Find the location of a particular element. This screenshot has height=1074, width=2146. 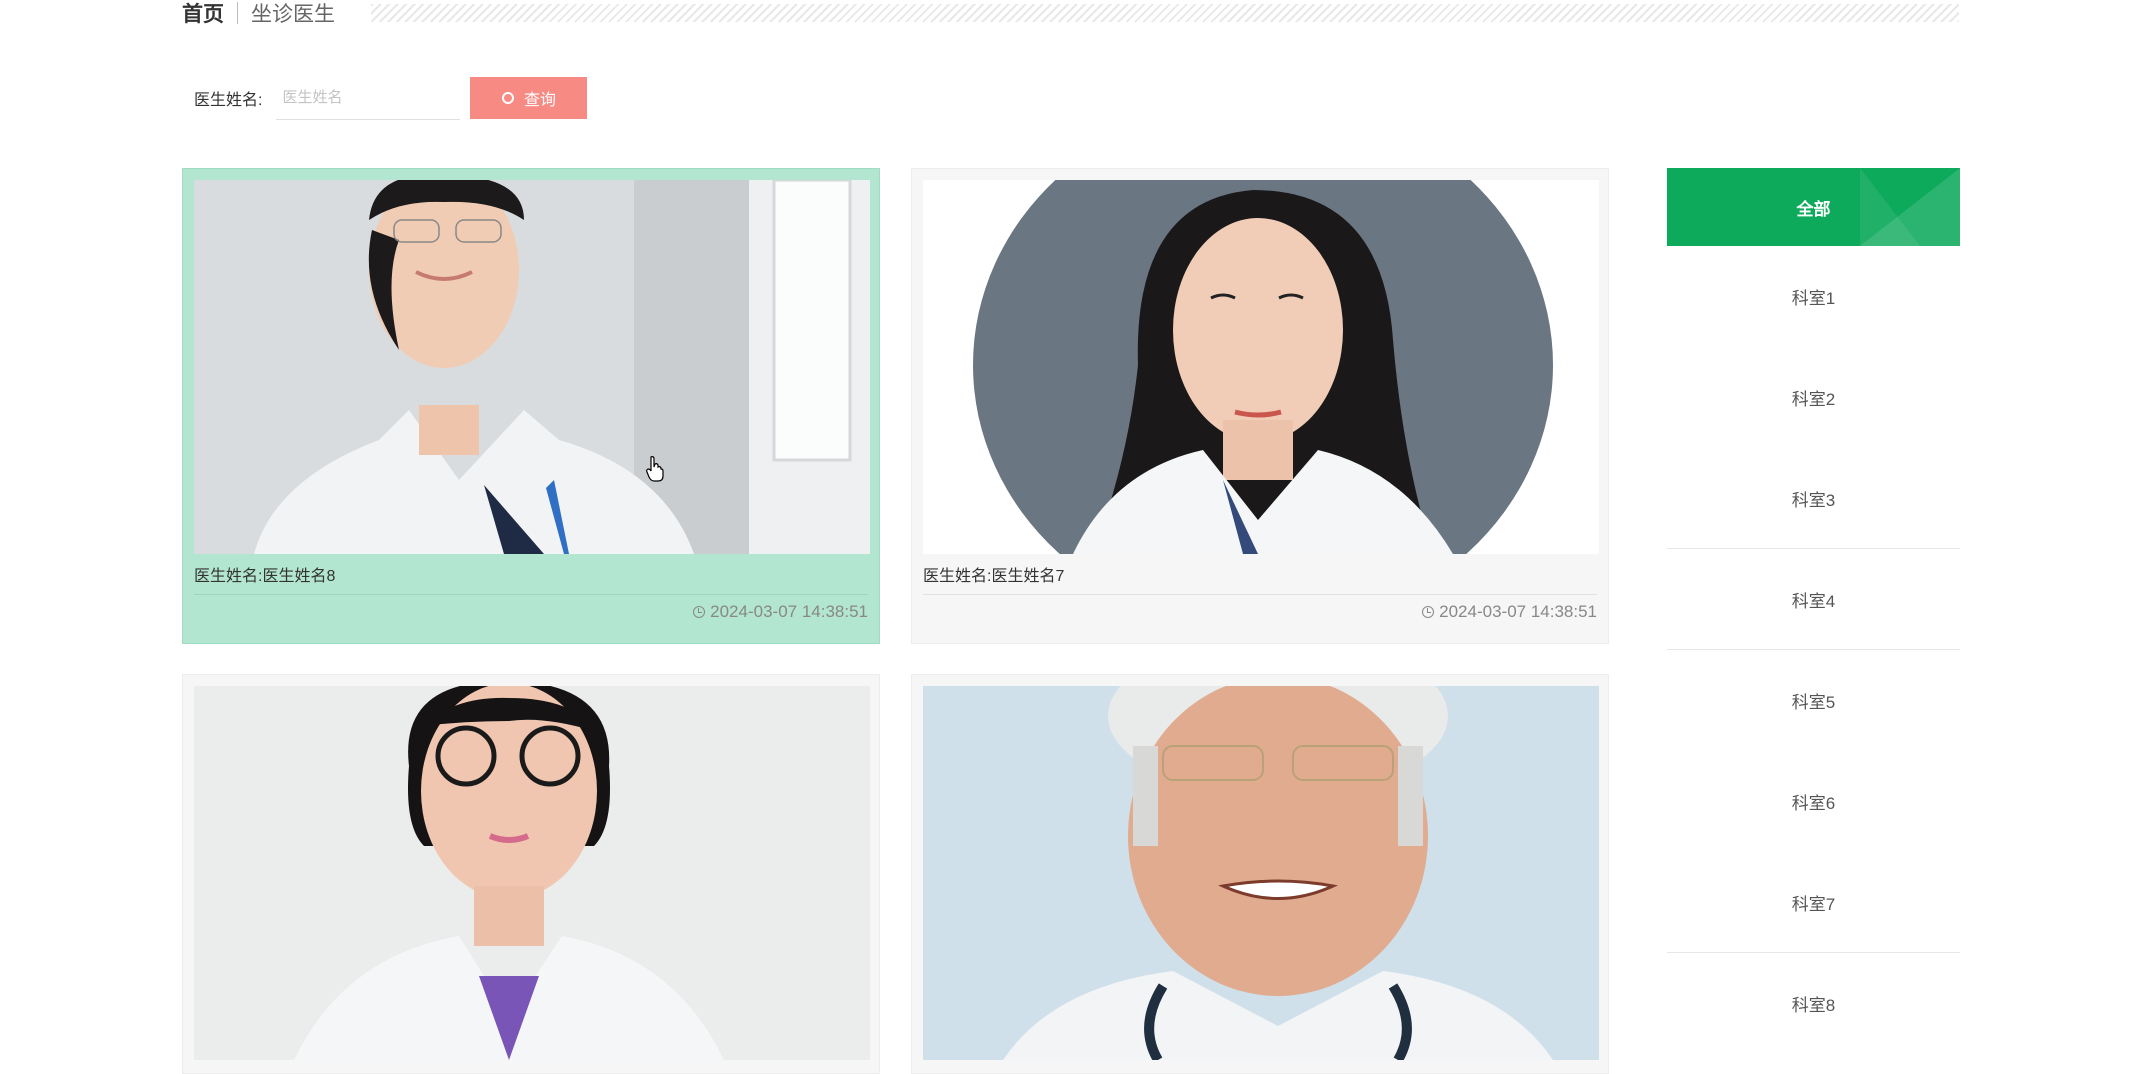

sidebar-item-department-3: 科室3 is located at coordinates (1813, 498).